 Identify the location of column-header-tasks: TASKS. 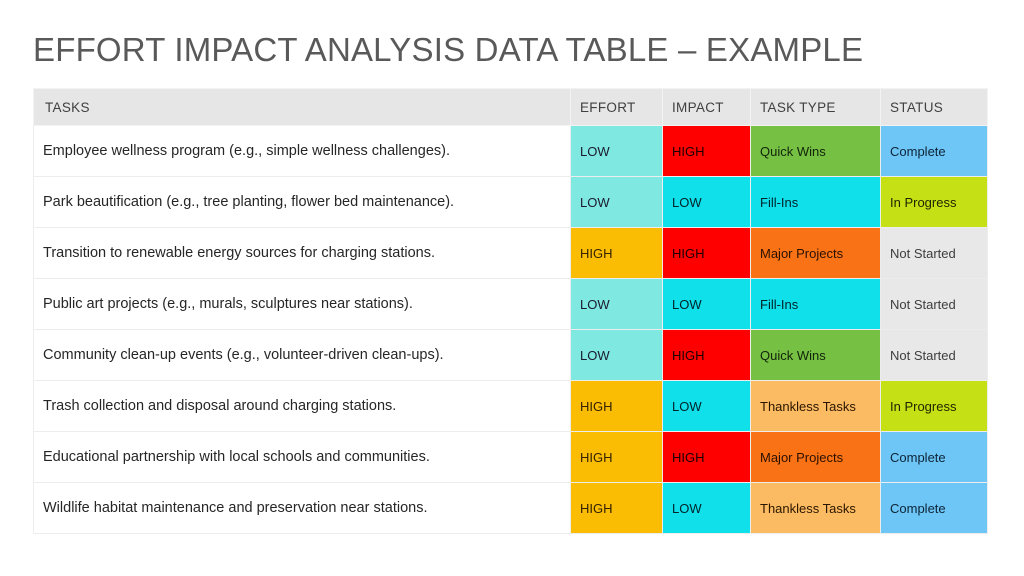
(302, 107).